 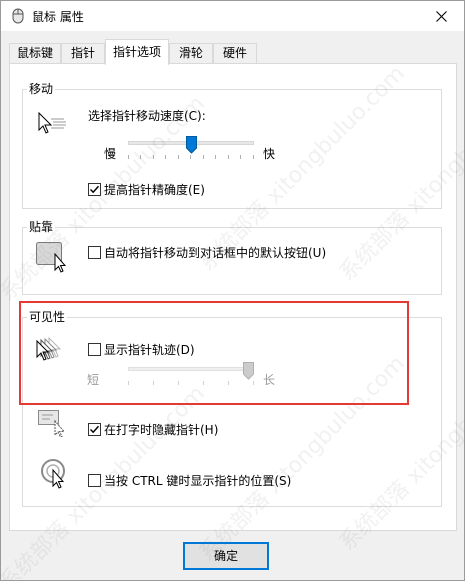 I want to click on tab-strip: 鼠标键 指针 指针选项 滑轮 硬件, so click(x=233, y=52).